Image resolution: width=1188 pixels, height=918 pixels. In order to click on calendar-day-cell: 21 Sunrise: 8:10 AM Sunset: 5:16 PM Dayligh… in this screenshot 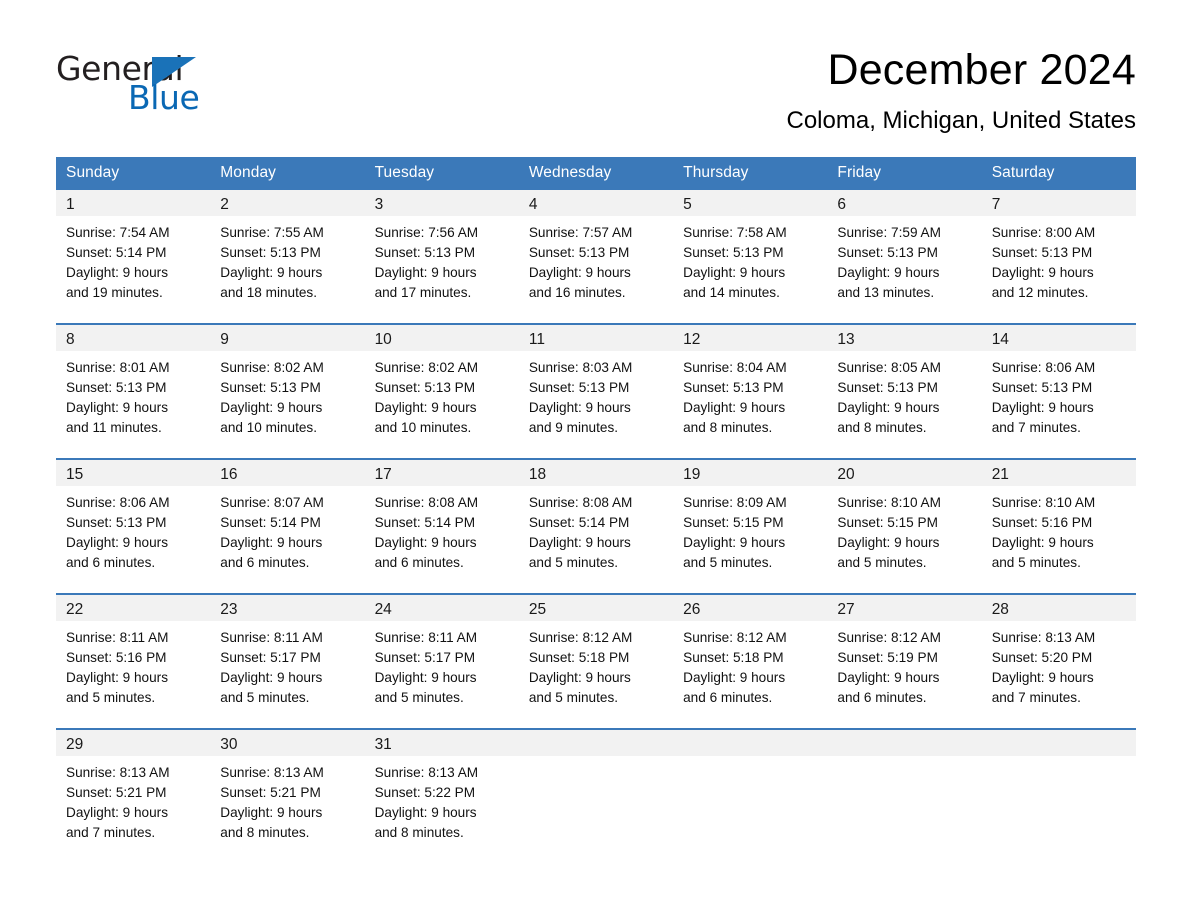, I will do `click(1058, 526)`.